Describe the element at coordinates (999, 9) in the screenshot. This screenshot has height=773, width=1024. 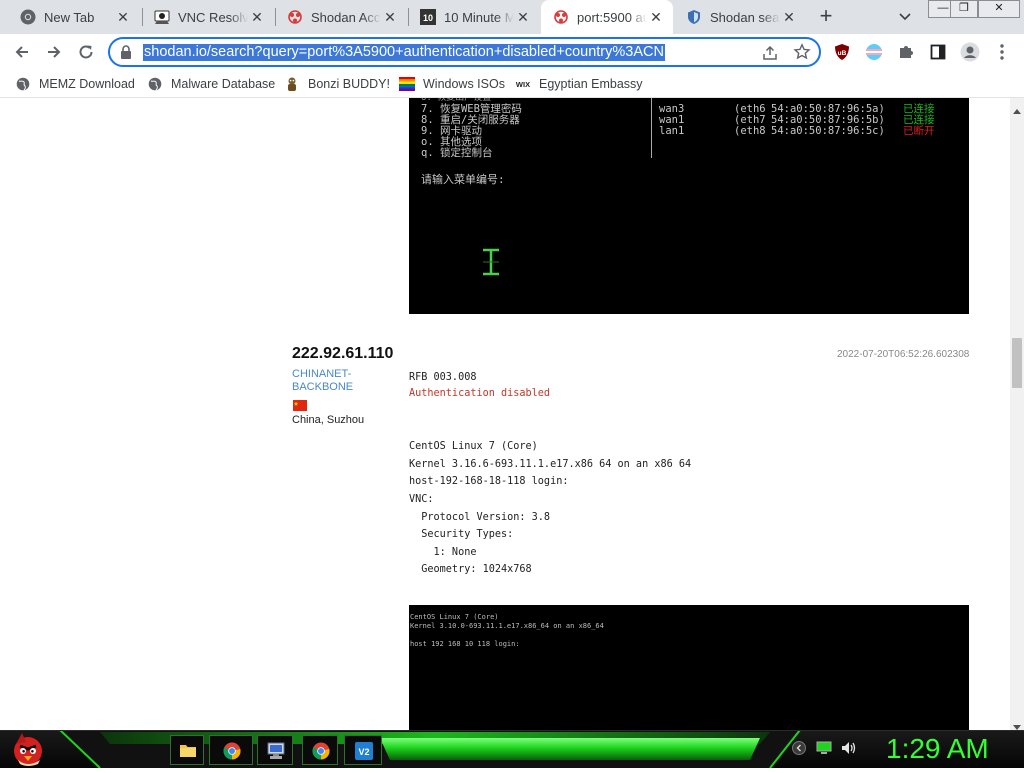
I see `close-window-button: ✕` at that location.